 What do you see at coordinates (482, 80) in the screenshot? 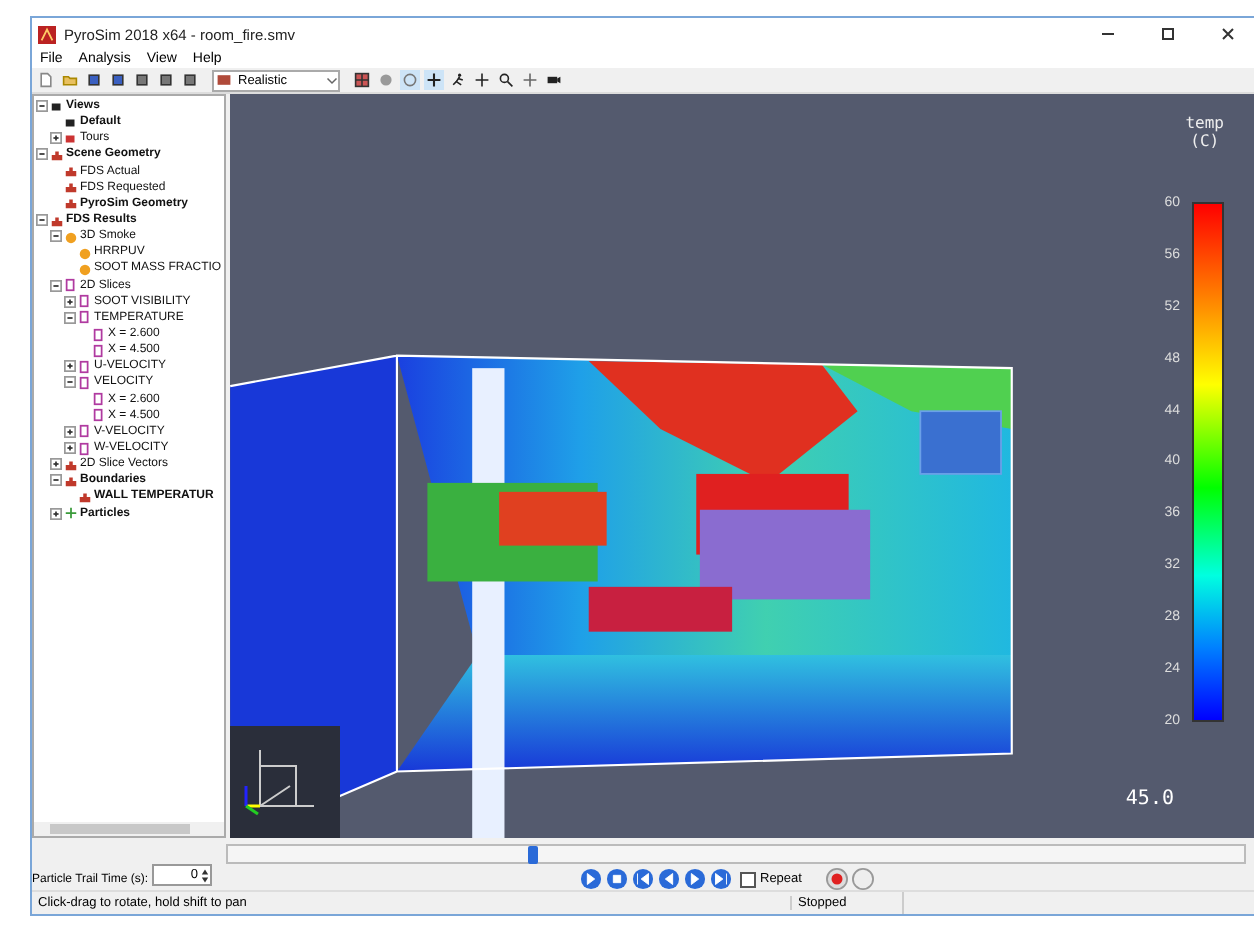
I see `pan-icon` at bounding box center [482, 80].